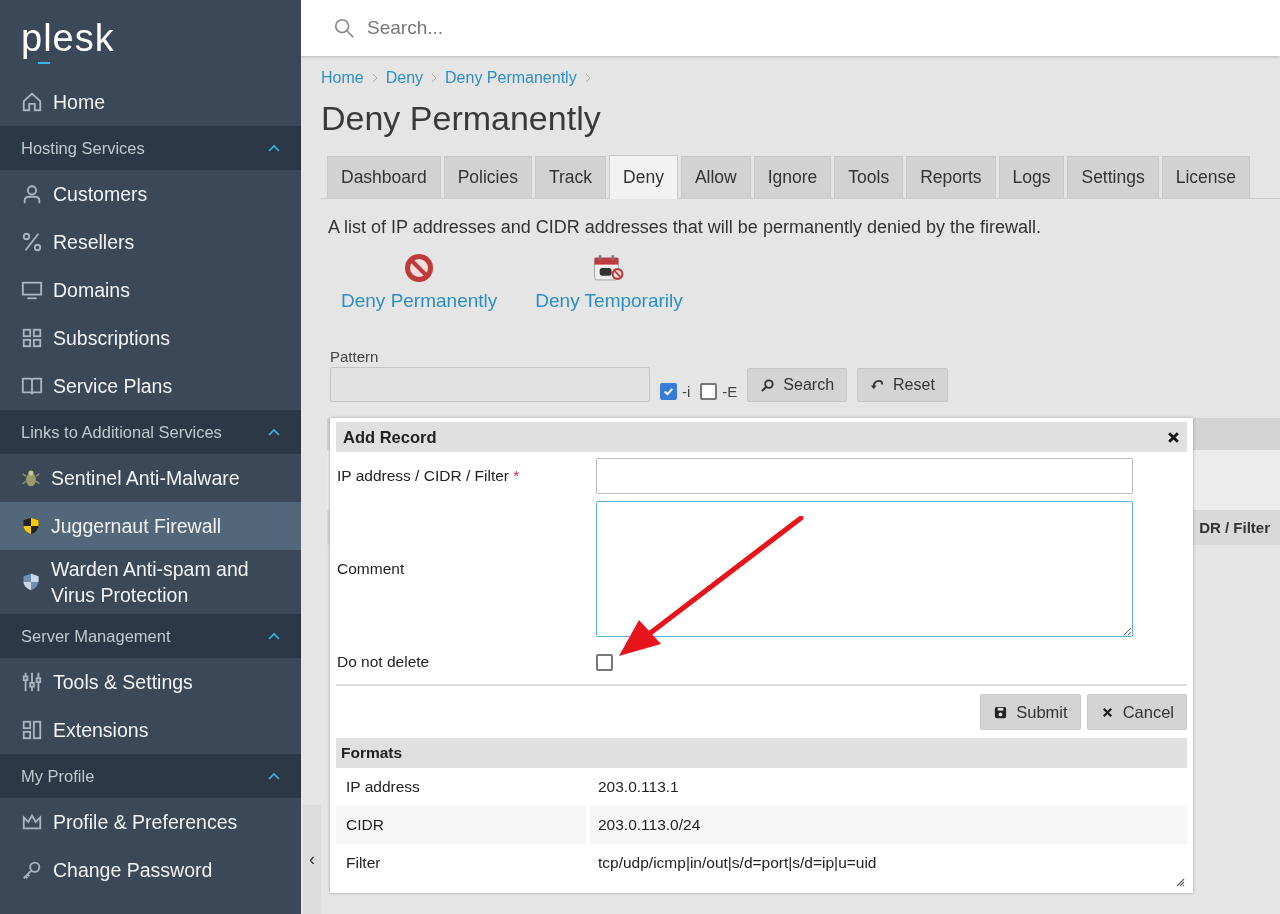 Image resolution: width=1280 pixels, height=914 pixels. Describe the element at coordinates (1113, 177) in the screenshot. I see `tab: Settings` at that location.